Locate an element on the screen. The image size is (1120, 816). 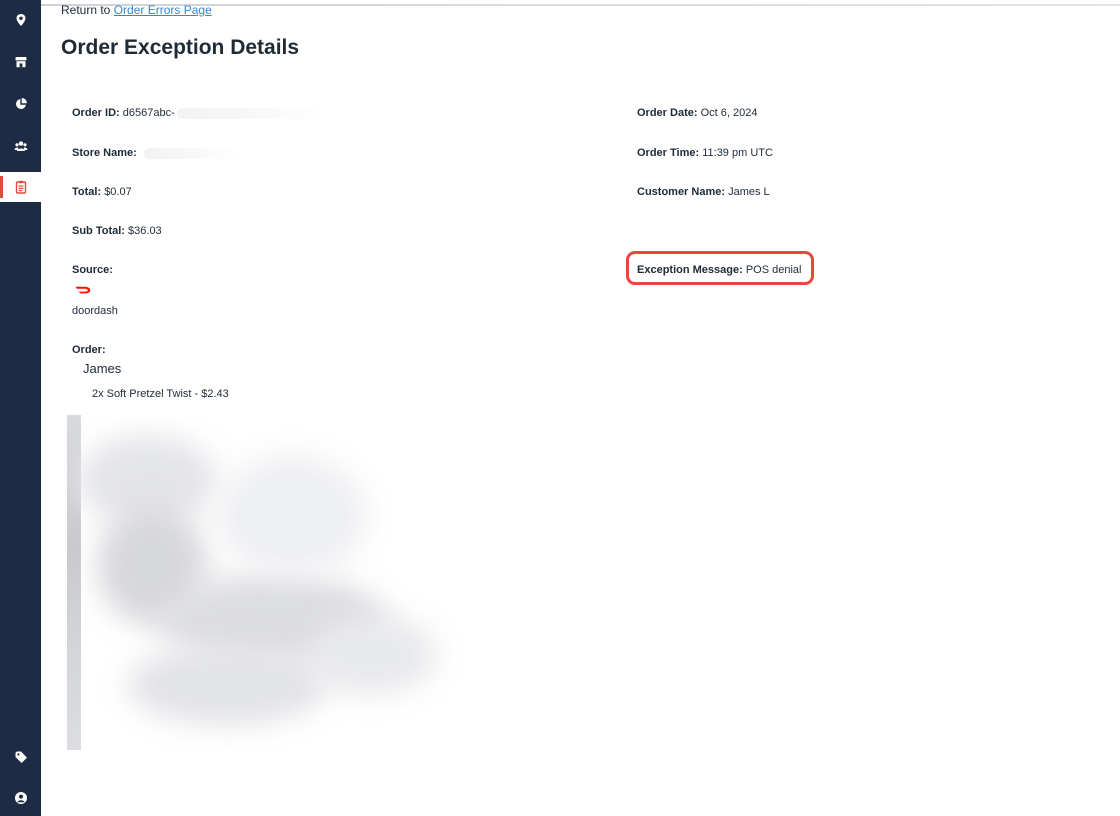
total-value: $0.07 is located at coordinates (118, 192).